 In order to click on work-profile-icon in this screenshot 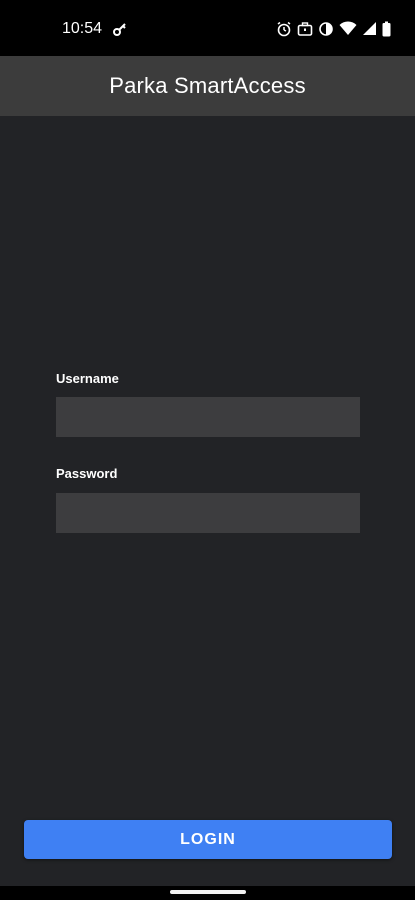, I will do `click(305, 29)`.